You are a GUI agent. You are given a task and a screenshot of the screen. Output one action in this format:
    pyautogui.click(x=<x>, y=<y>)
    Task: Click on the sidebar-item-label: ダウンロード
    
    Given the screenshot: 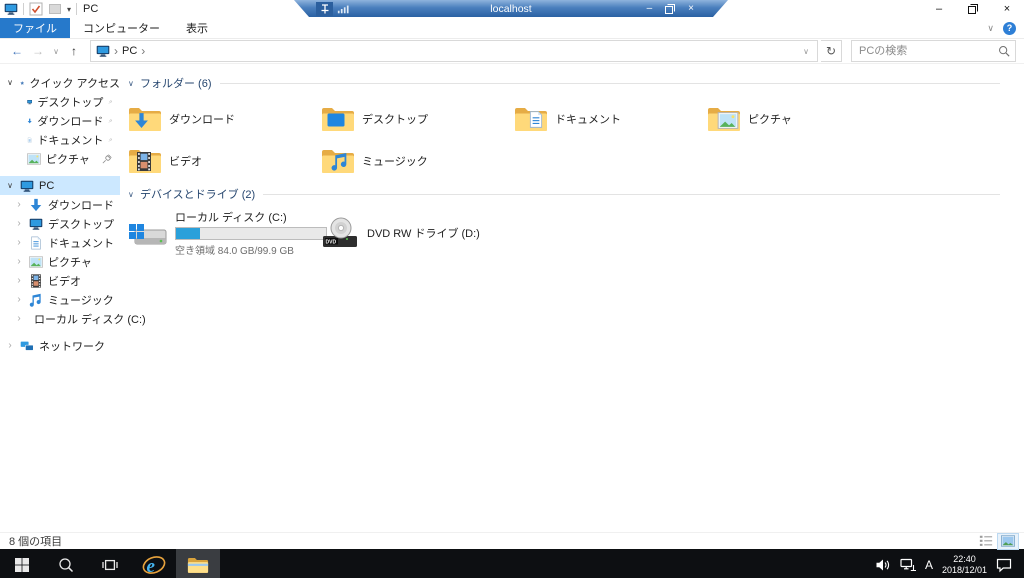 What is the action you would take?
    pyautogui.click(x=70, y=121)
    